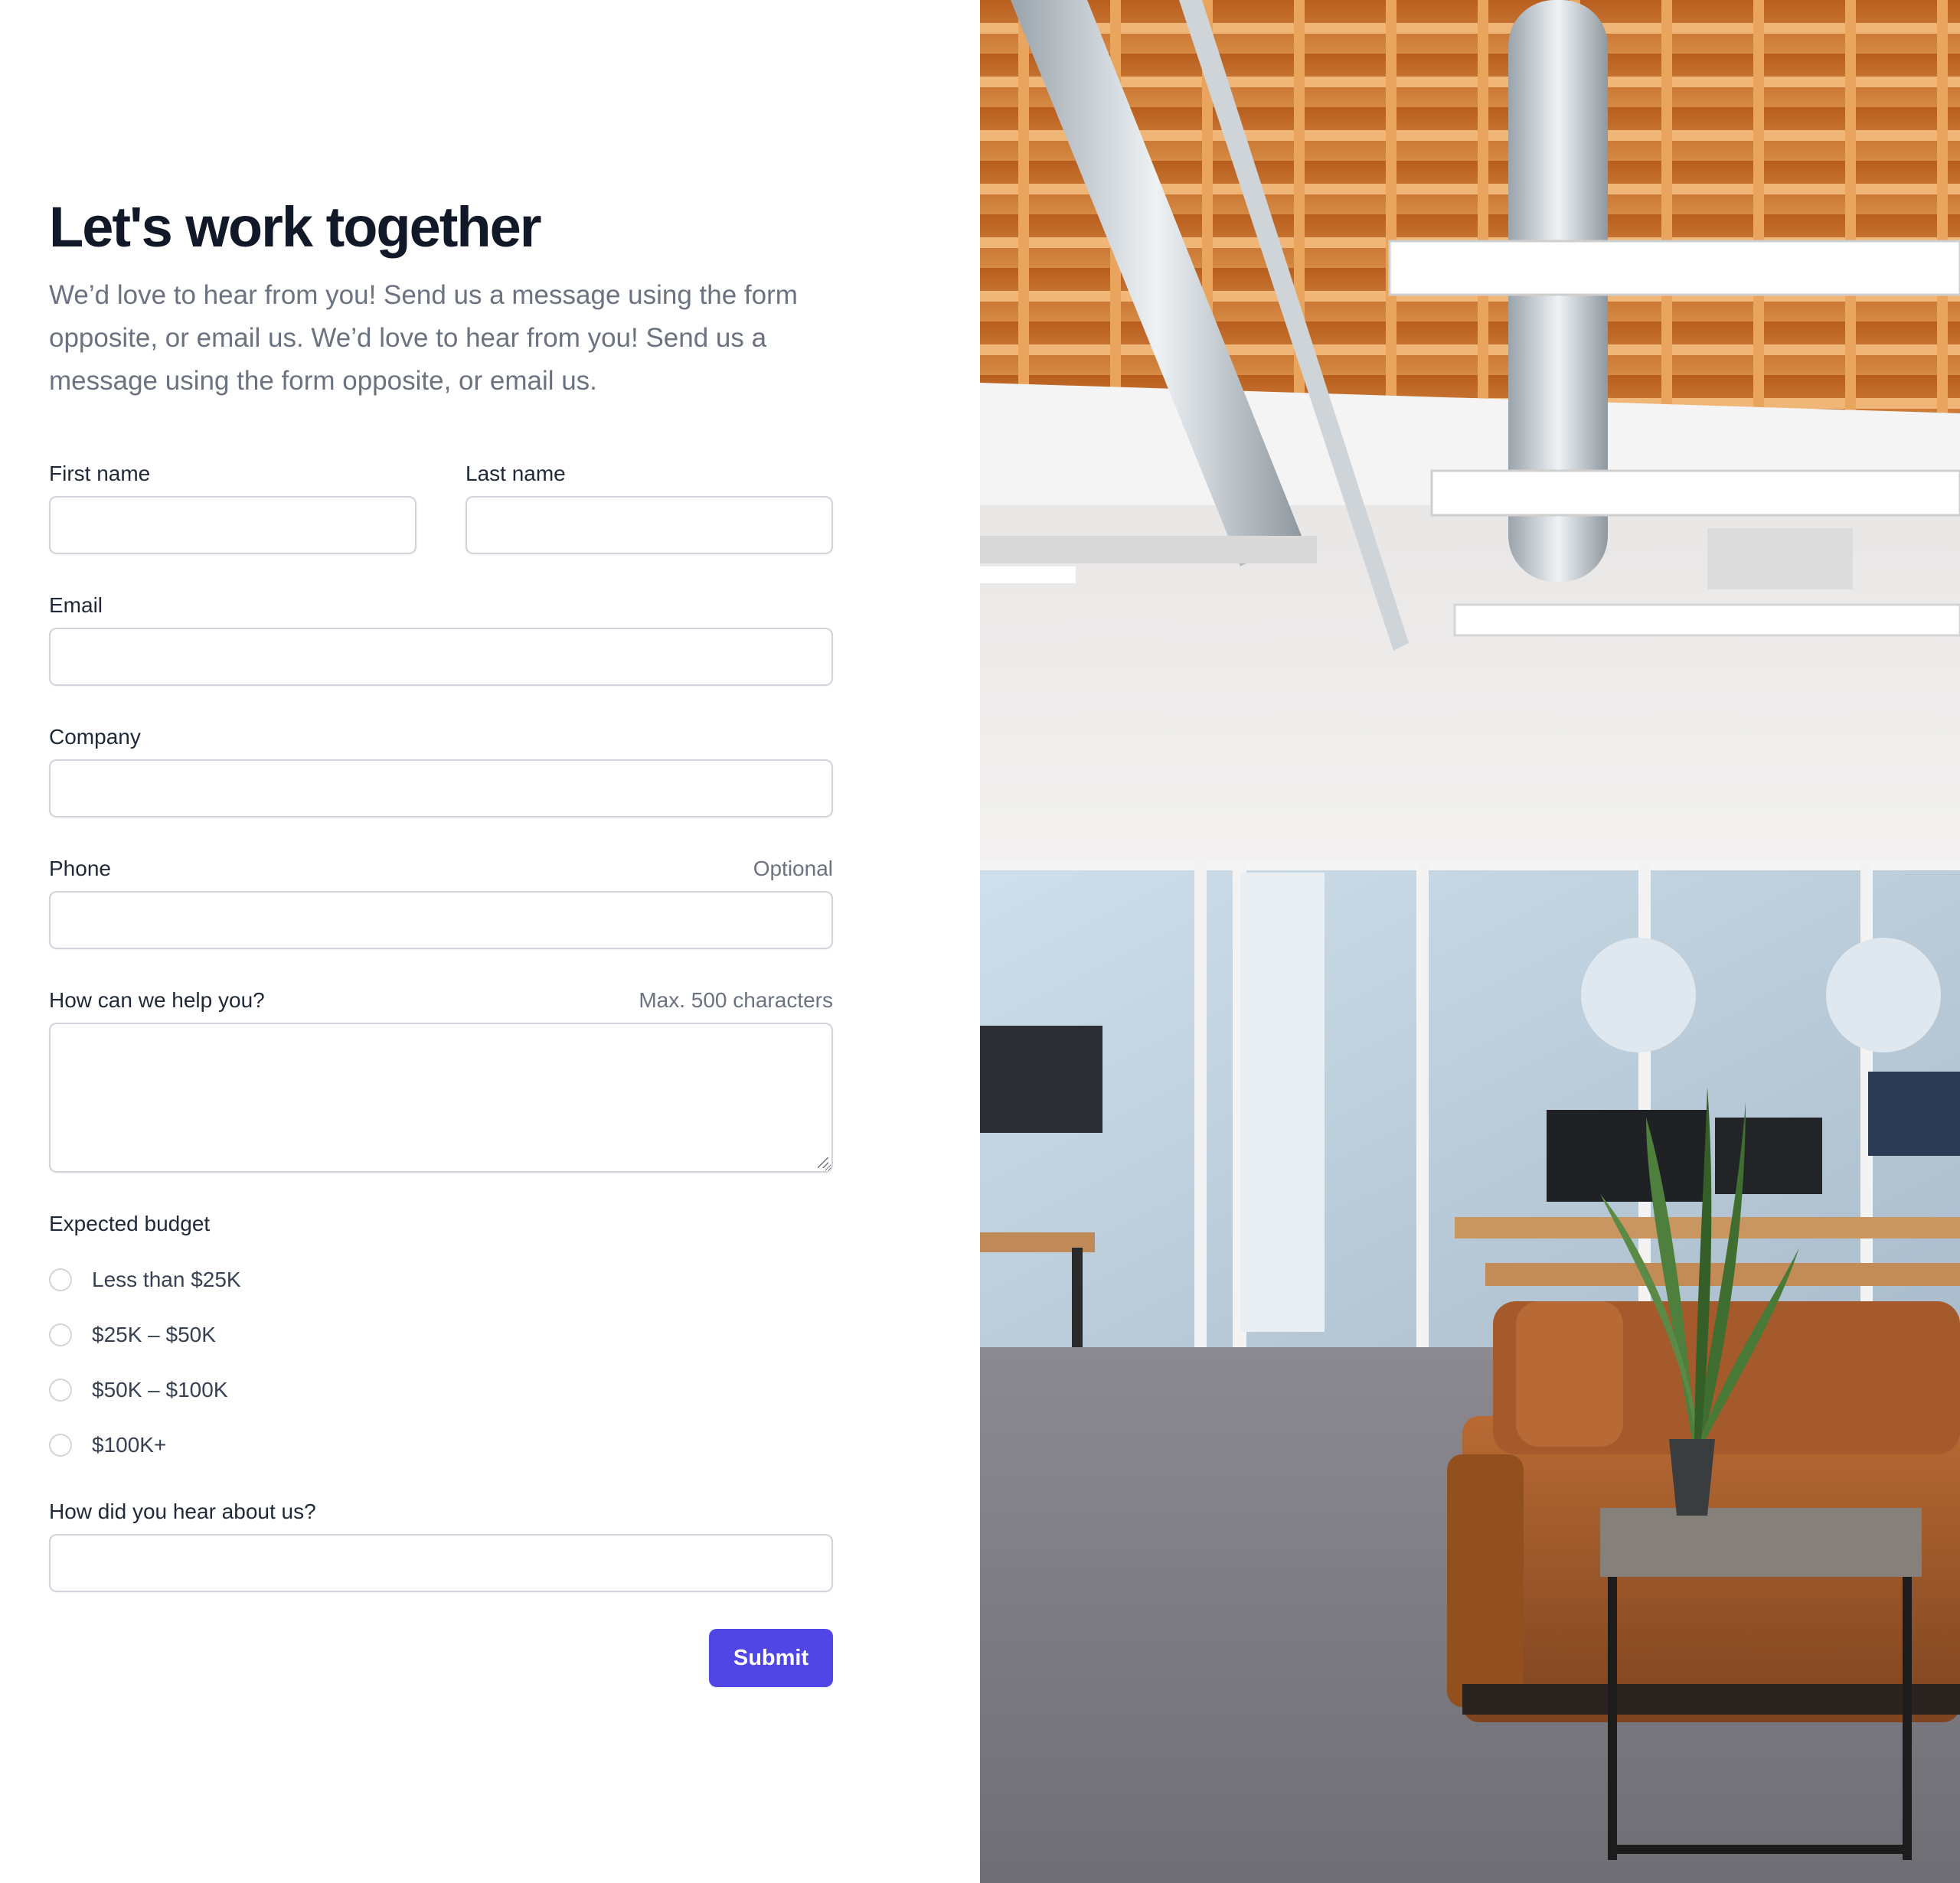 This screenshot has height=1883, width=1960. What do you see at coordinates (166, 1280) in the screenshot?
I see `budget-option-label: Less than $25K` at bounding box center [166, 1280].